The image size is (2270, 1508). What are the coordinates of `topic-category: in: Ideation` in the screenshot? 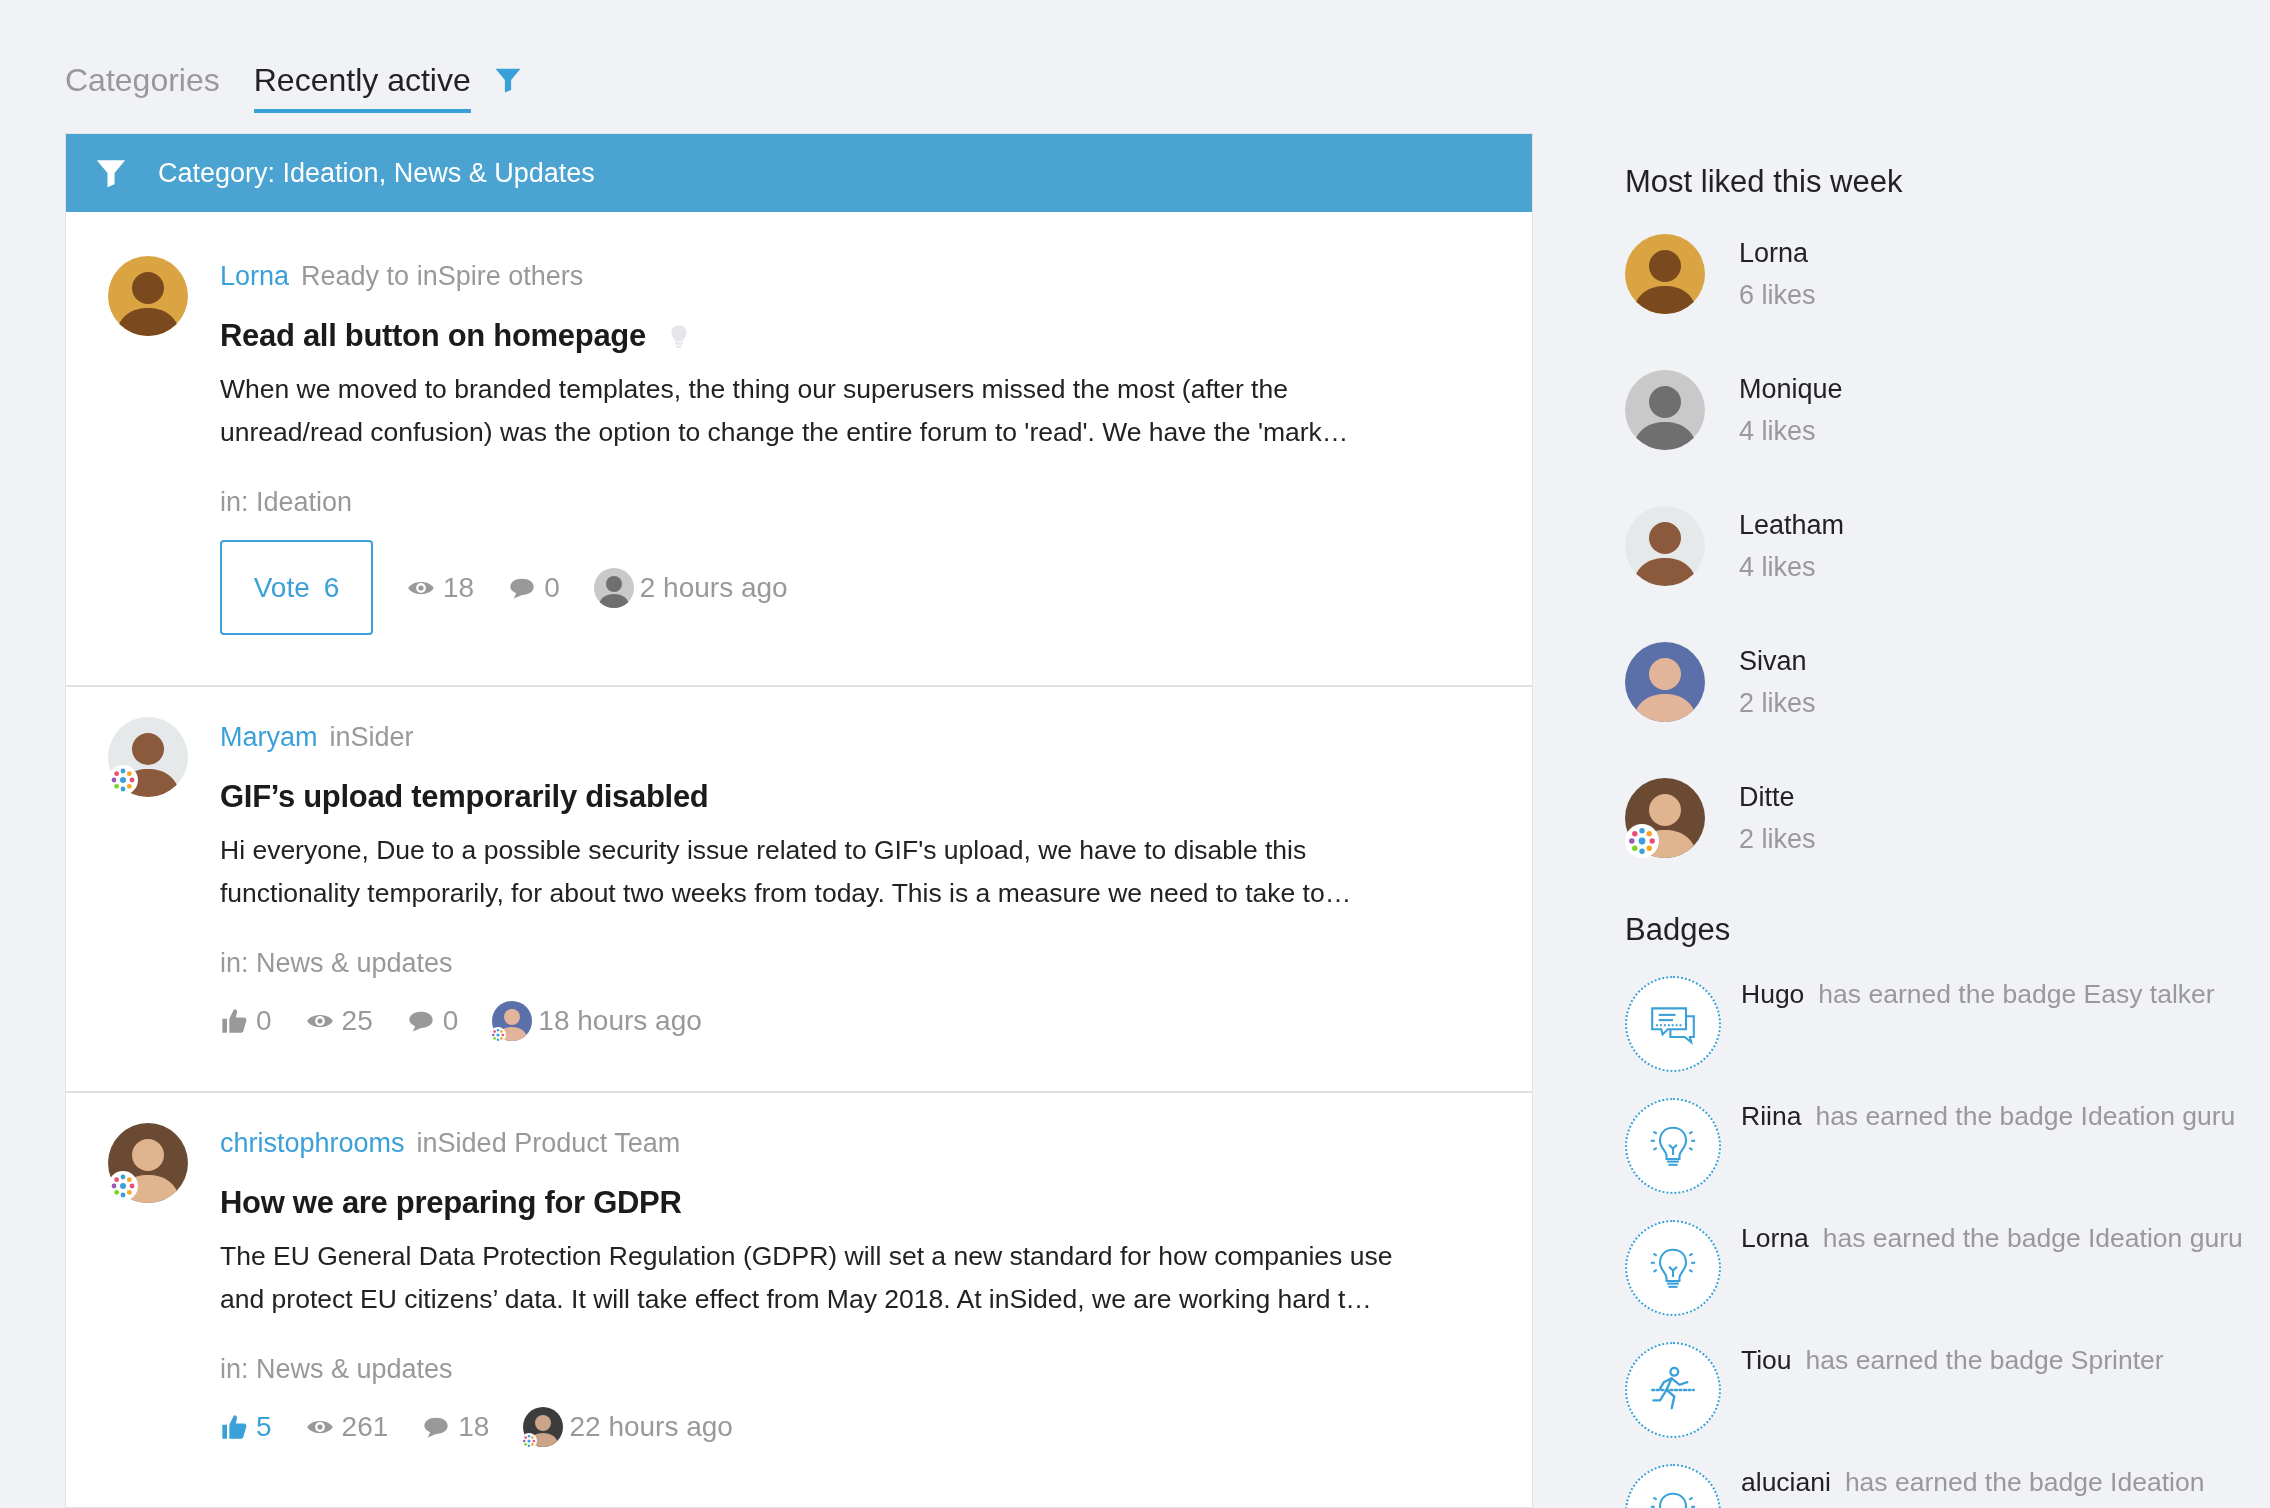 It's located at (287, 502).